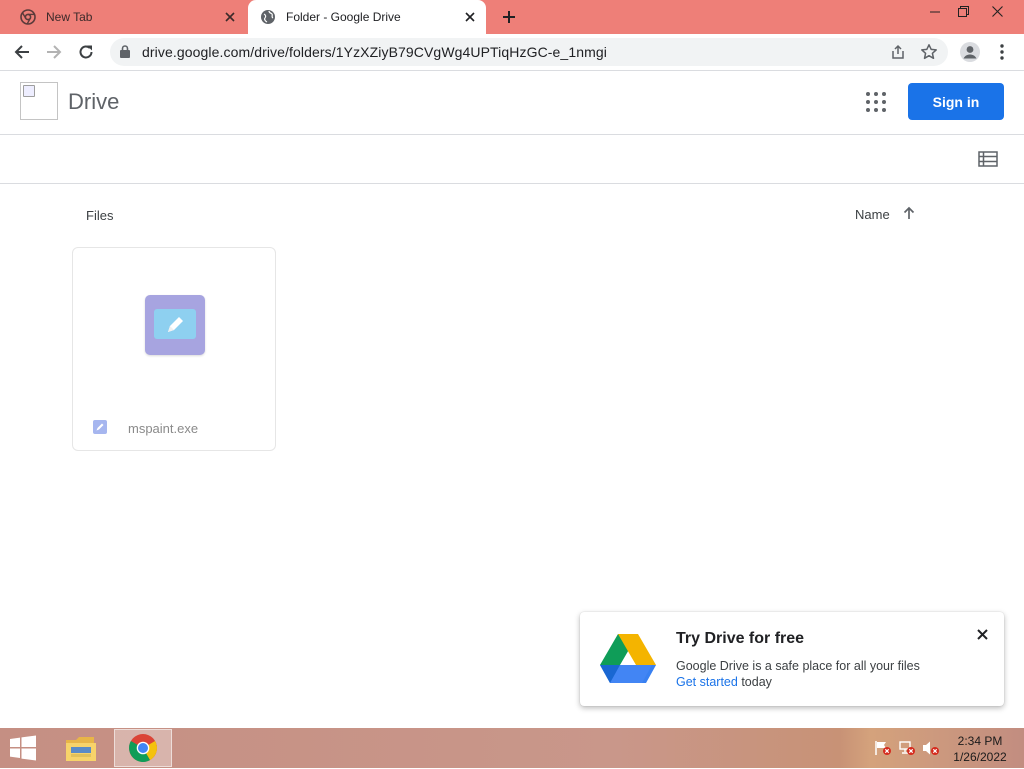 The width and height of the screenshot is (1024, 769). Describe the element at coordinates (54, 52) in the screenshot. I see `forward-button` at that location.